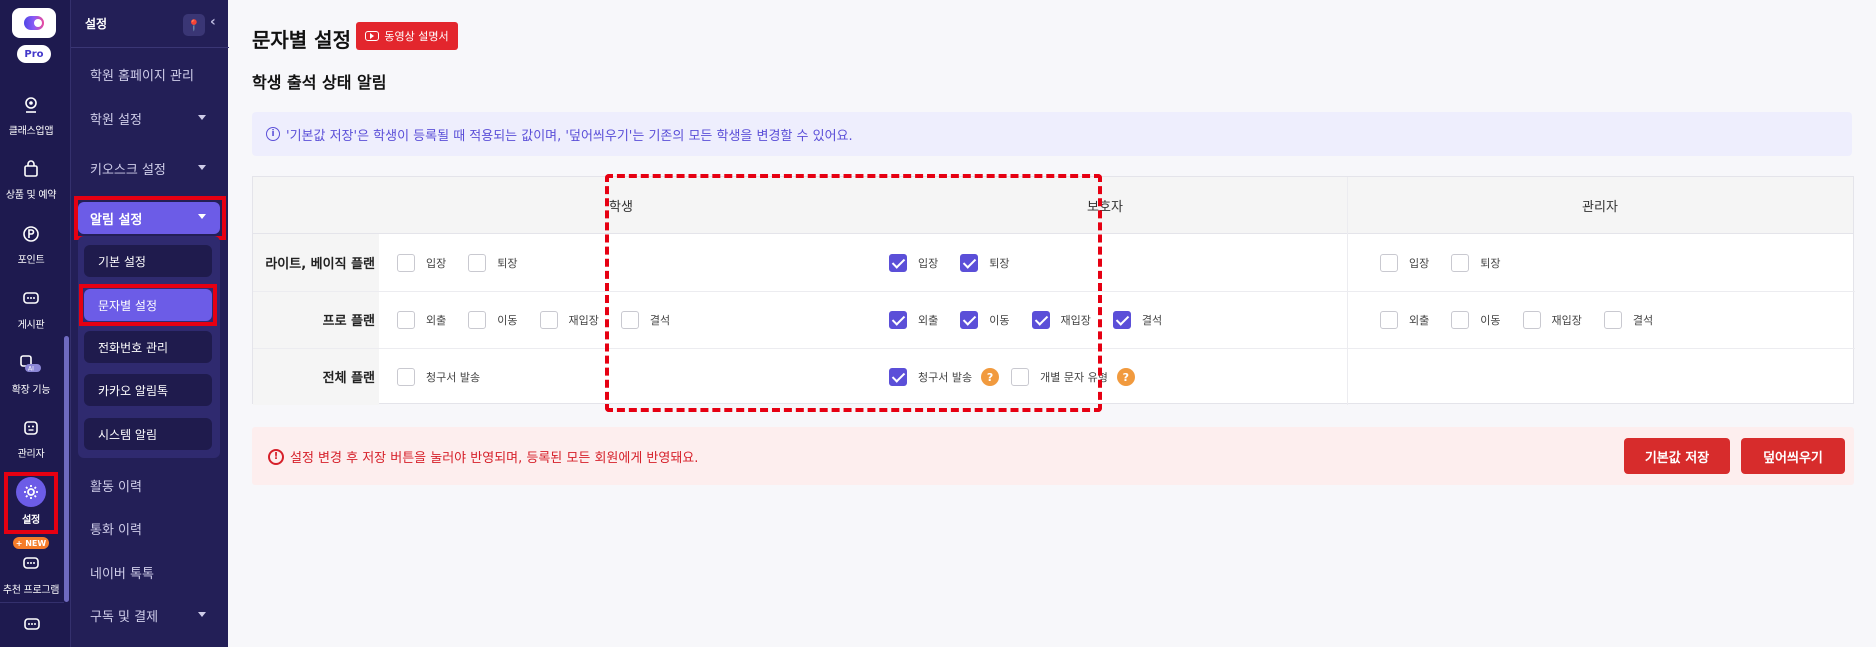 This screenshot has height=647, width=1876. I want to click on svg-text: AI, so click(31, 369).